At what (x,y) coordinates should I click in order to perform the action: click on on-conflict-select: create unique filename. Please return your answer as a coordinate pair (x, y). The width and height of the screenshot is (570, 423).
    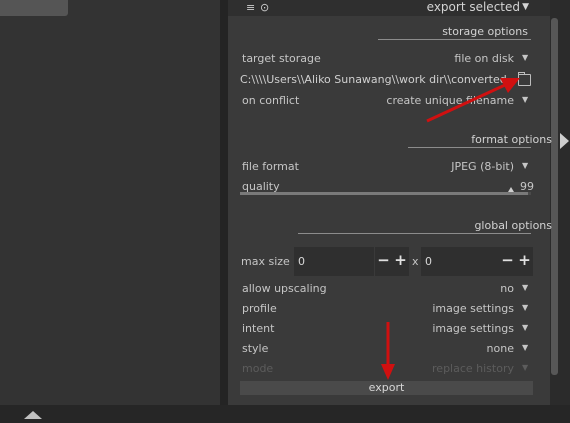
    Looking at the image, I should click on (450, 100).